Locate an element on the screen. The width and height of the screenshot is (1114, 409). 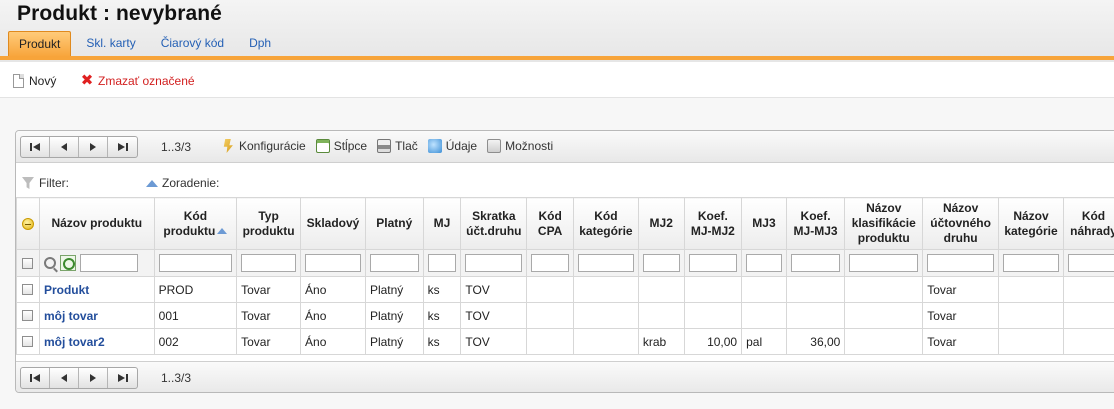
tab-produkt: Produkt is located at coordinates (40, 44).